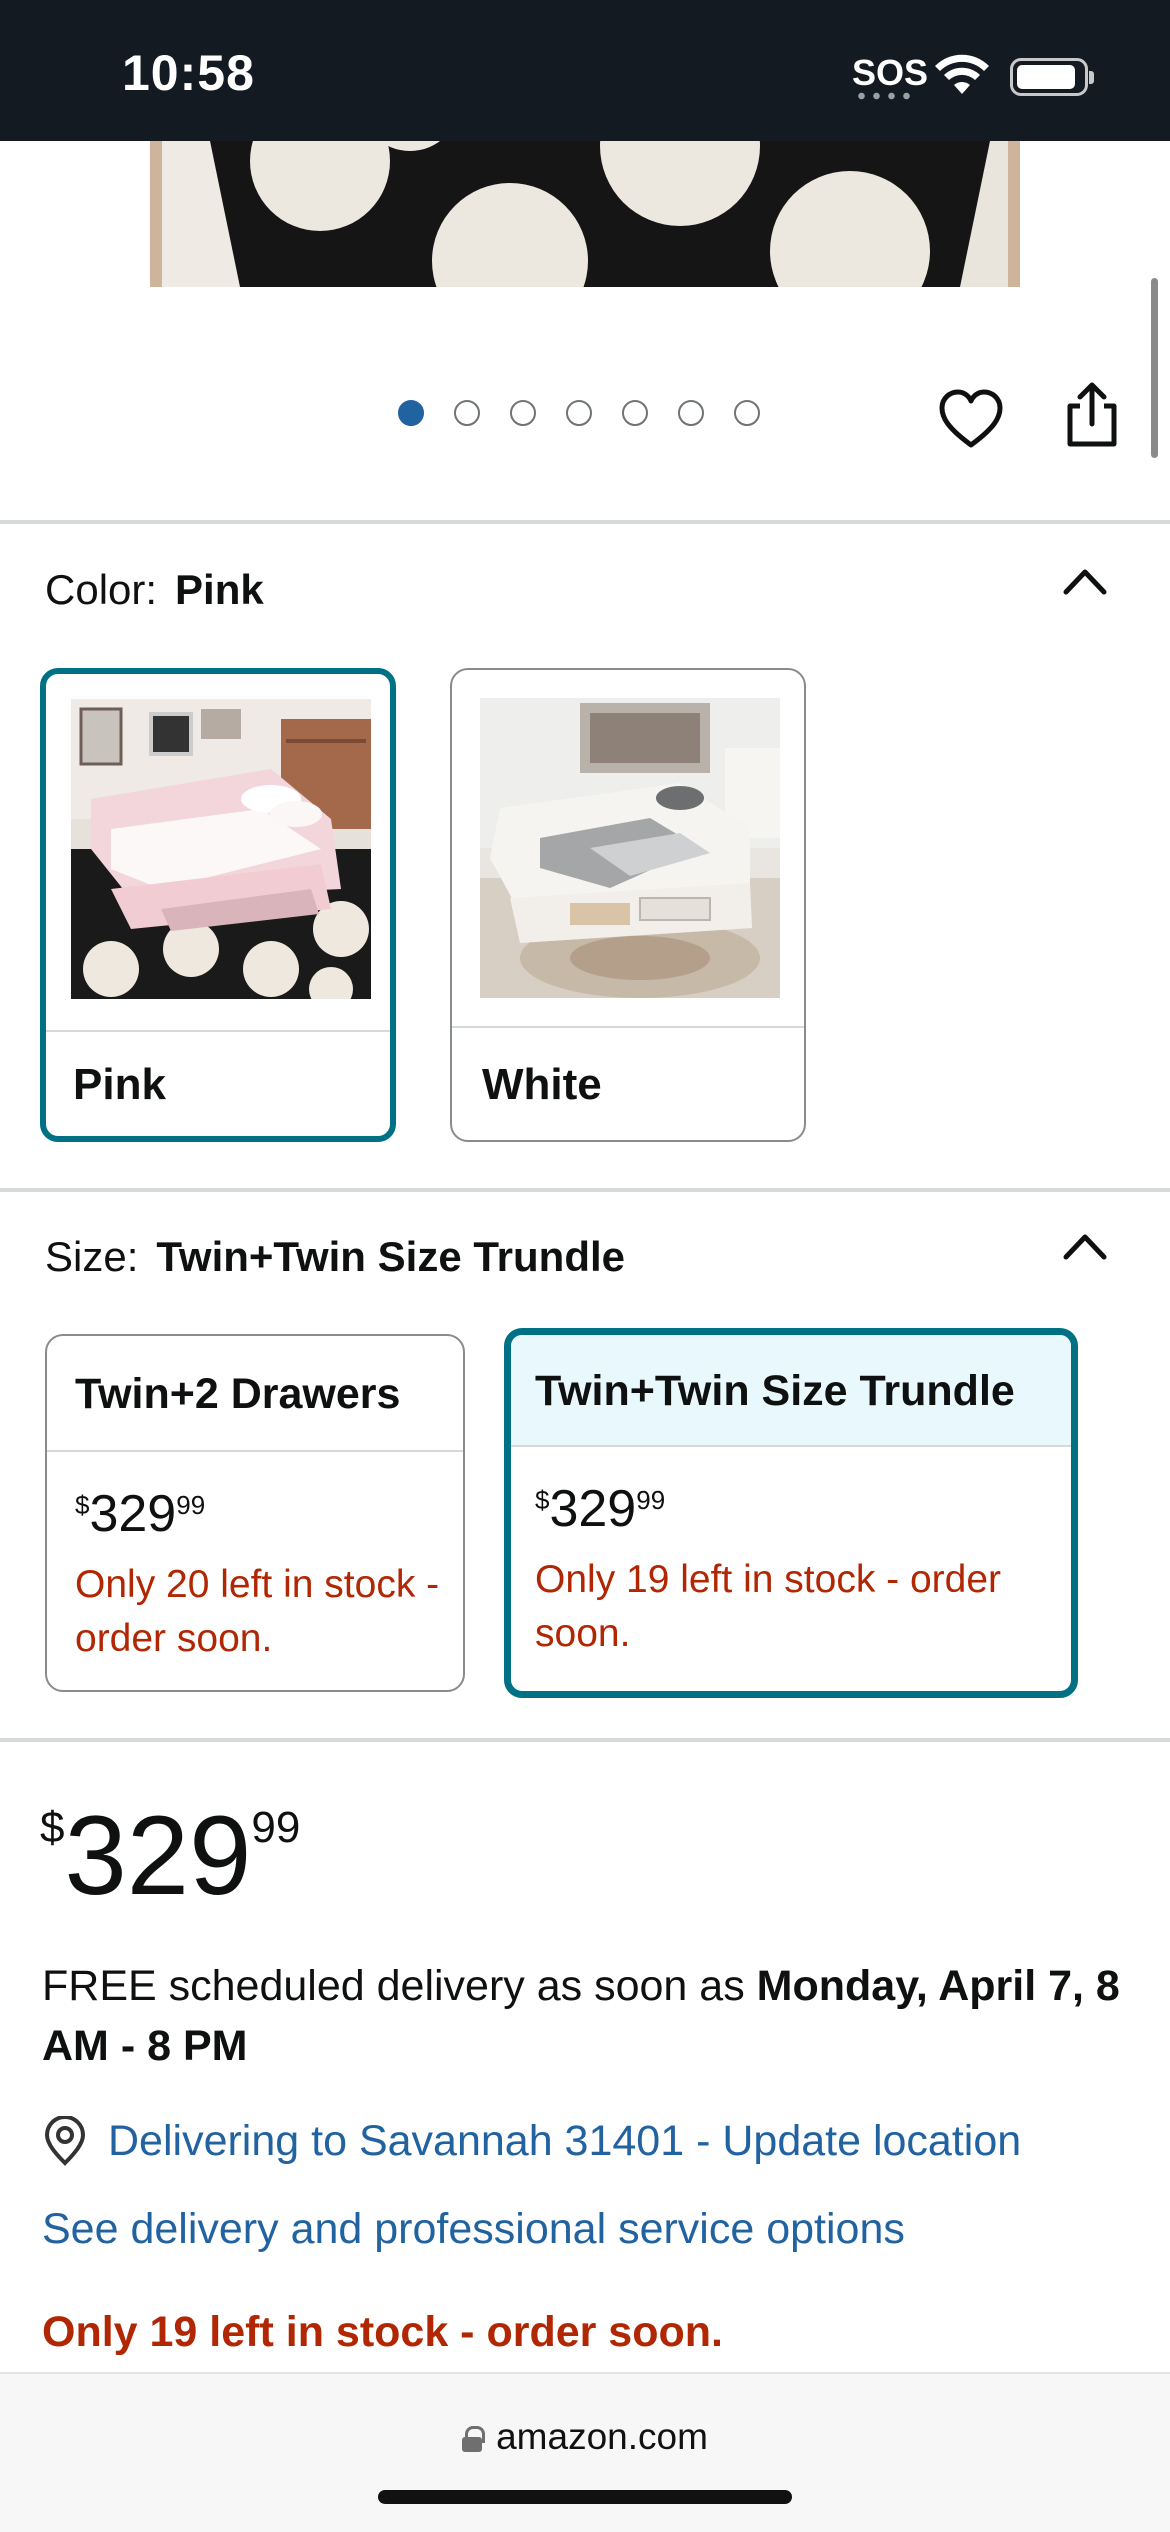  Describe the element at coordinates (119, 1084) in the screenshot. I see `color-option-label: Pink` at that location.